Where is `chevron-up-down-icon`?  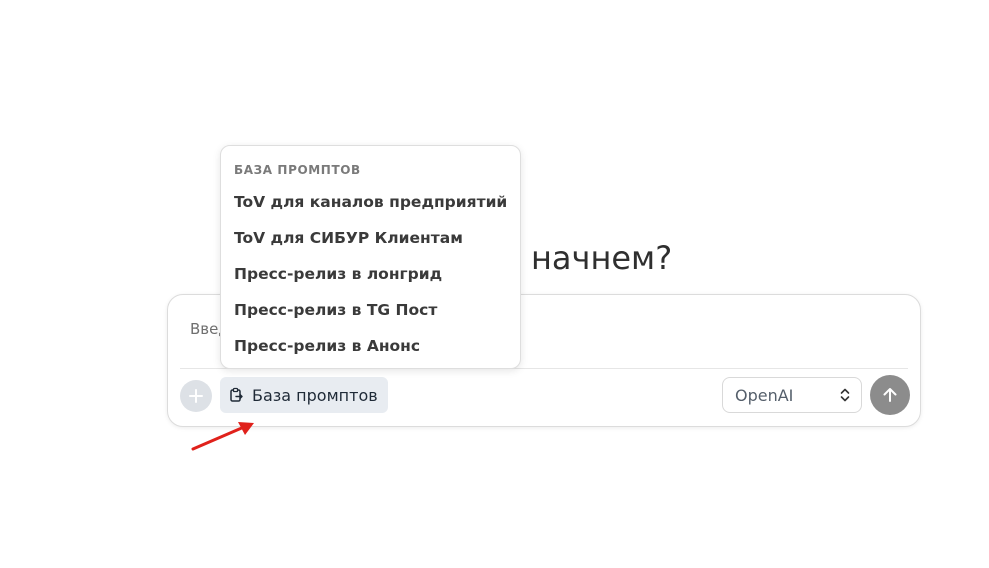 chevron-up-down-icon is located at coordinates (845, 395).